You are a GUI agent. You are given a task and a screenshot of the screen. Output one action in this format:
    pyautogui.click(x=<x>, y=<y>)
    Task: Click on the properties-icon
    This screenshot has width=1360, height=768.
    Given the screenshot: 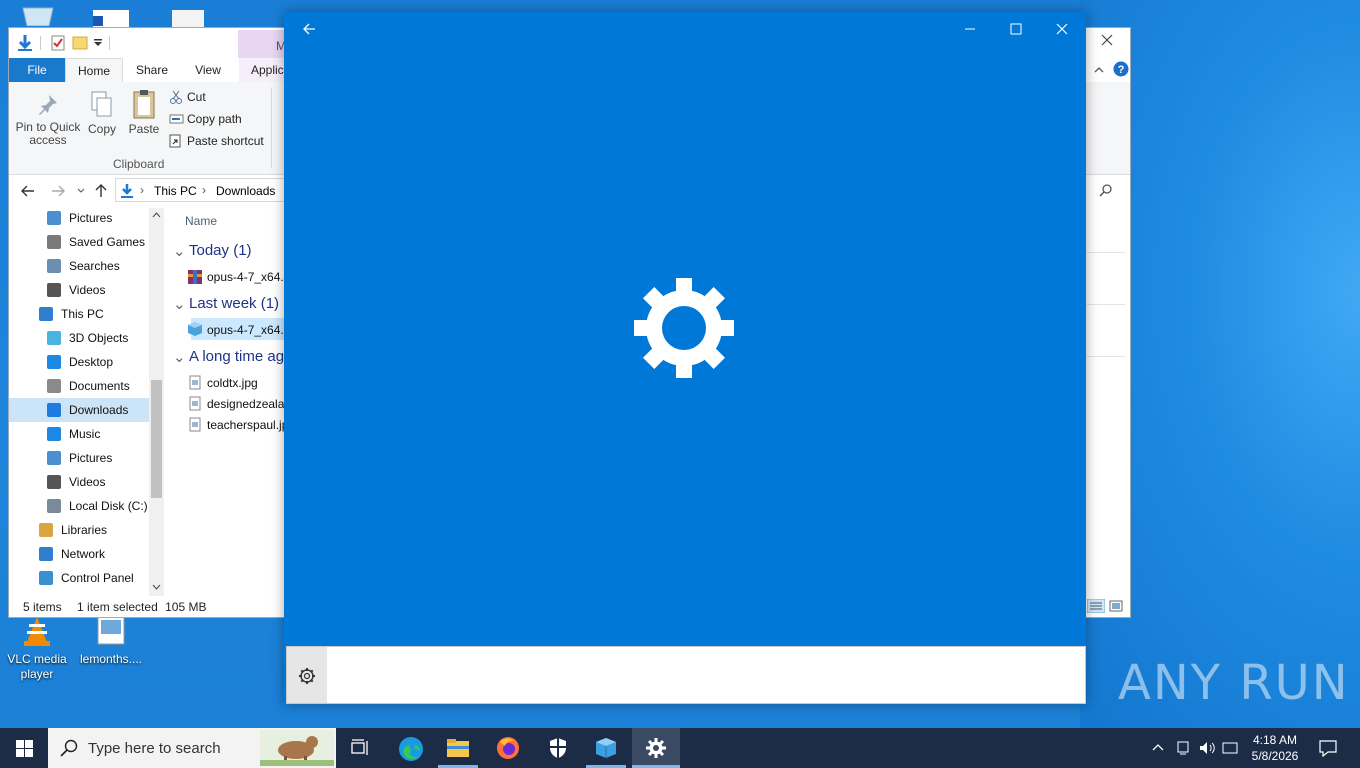 What is the action you would take?
    pyautogui.click(x=58, y=43)
    